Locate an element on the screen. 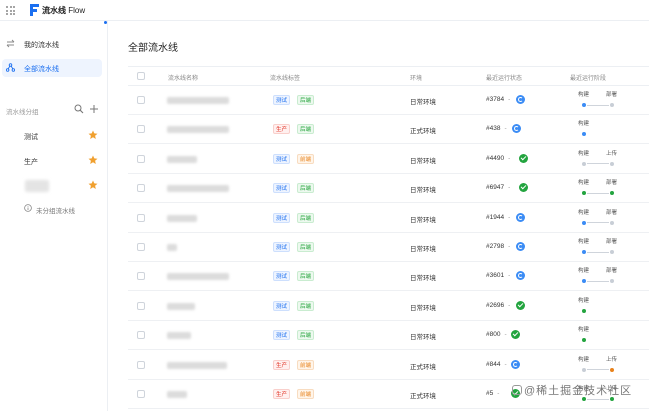  build-number: #1944- is located at coordinates (498, 217).